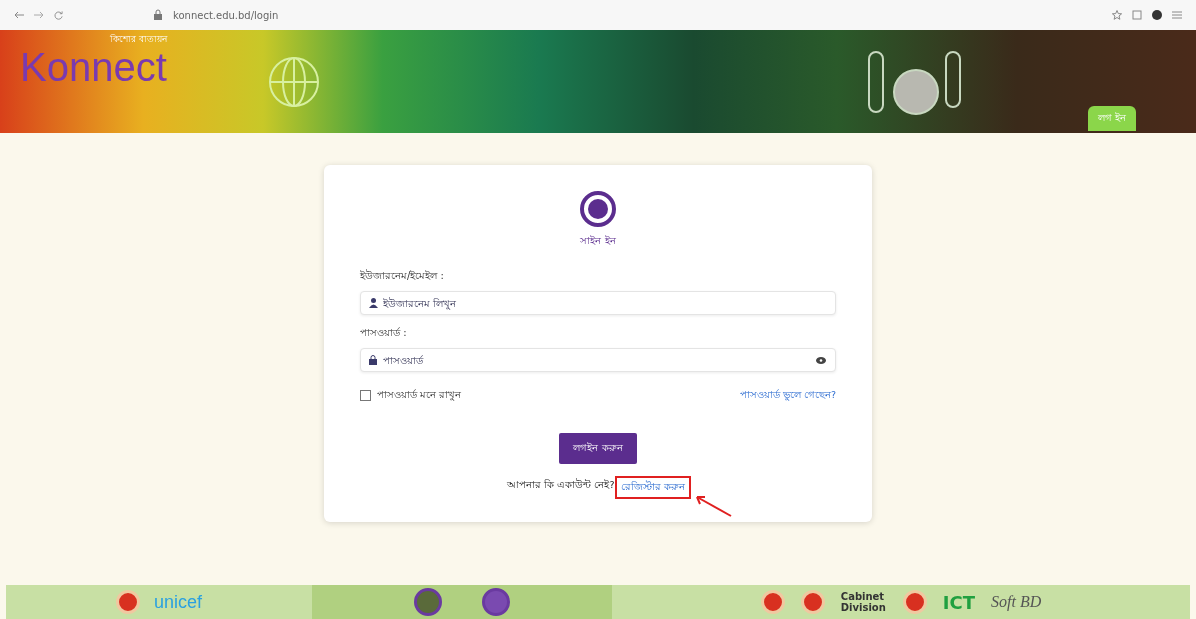 This screenshot has width=1196, height=619. What do you see at coordinates (561, 485) in the screenshot?
I see `register-prompt: আপনার কি একাউন্ট নেই?` at bounding box center [561, 485].